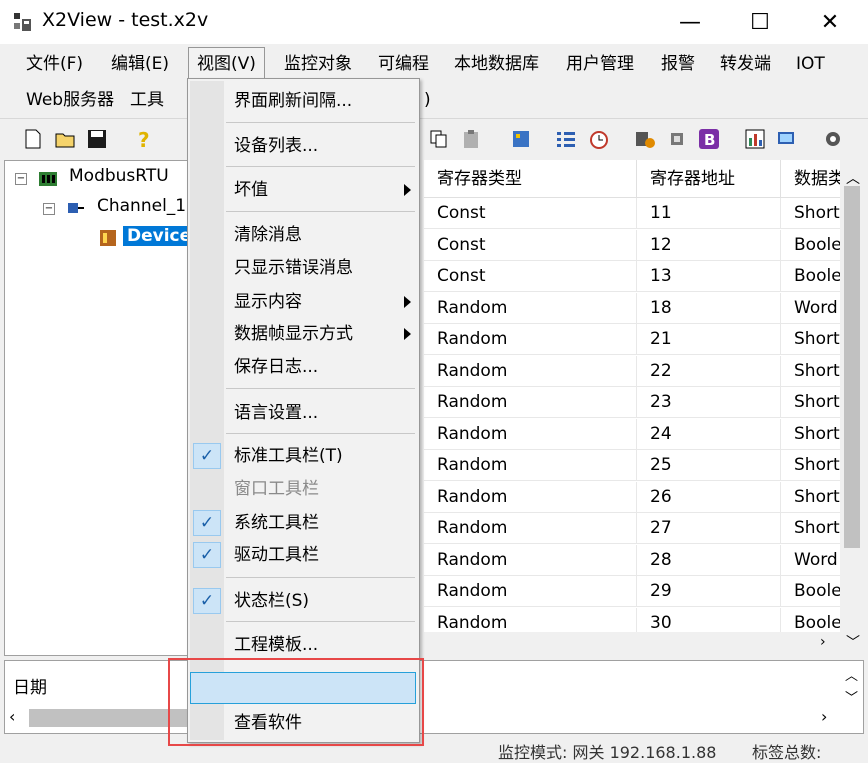  What do you see at coordinates (632, 644) in the screenshot?
I see `horizontal-scrollbar: ›` at bounding box center [632, 644].